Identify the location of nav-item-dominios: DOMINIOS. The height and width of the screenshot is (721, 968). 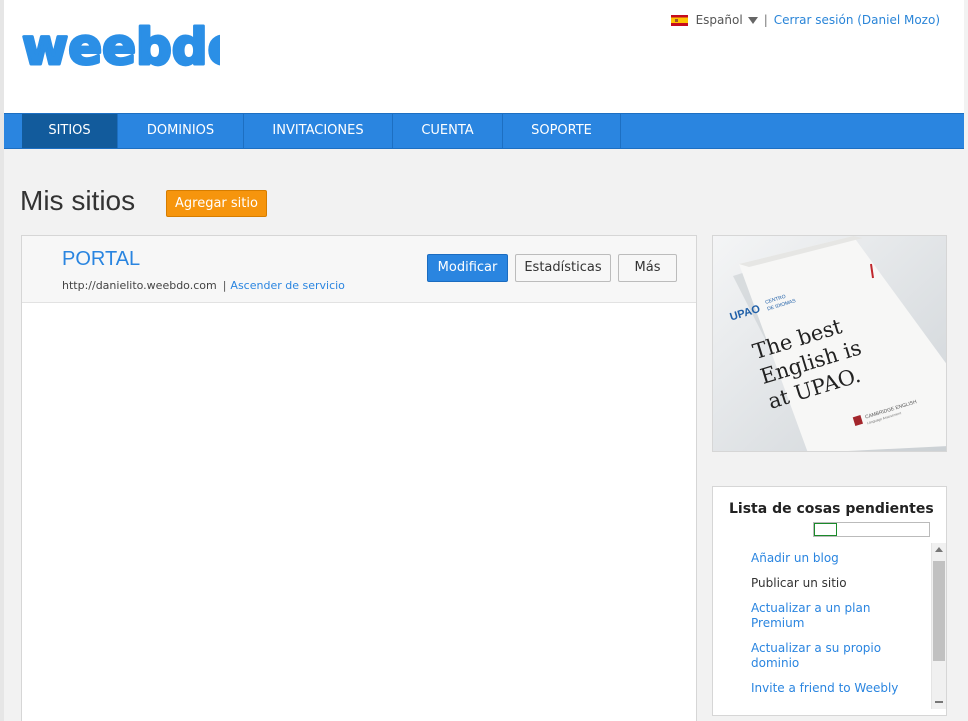
(181, 131).